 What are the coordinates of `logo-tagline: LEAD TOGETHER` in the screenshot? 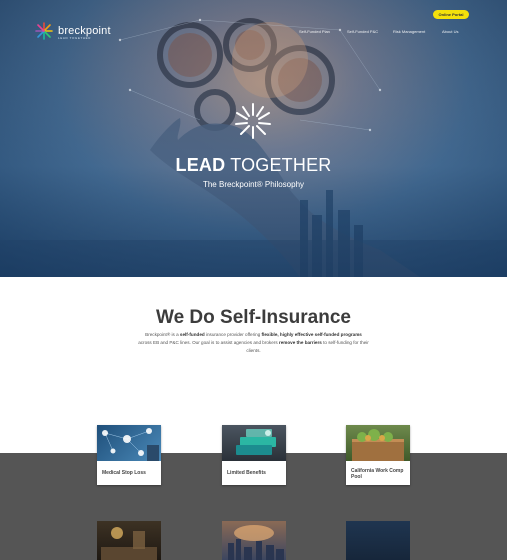 It's located at (75, 38).